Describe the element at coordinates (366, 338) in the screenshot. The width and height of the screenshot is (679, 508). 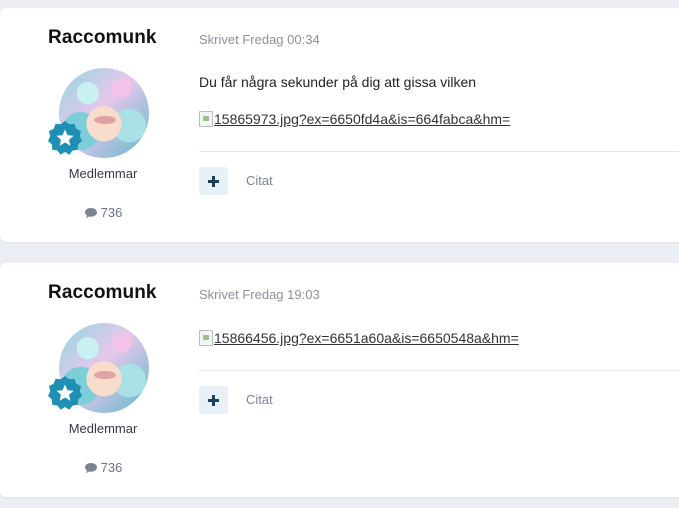
I see `post-image-alt: 15866456.jpg?ex=6651a60a&is=6650548a&hm=` at that location.